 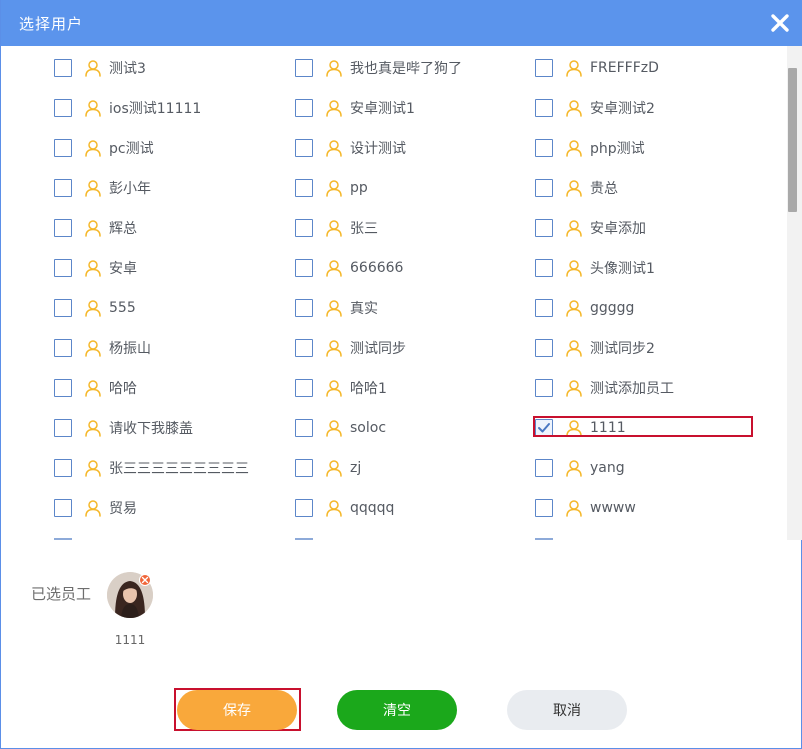 What do you see at coordinates (341, 388) in the screenshot?
I see `user-item: 哈哈1` at bounding box center [341, 388].